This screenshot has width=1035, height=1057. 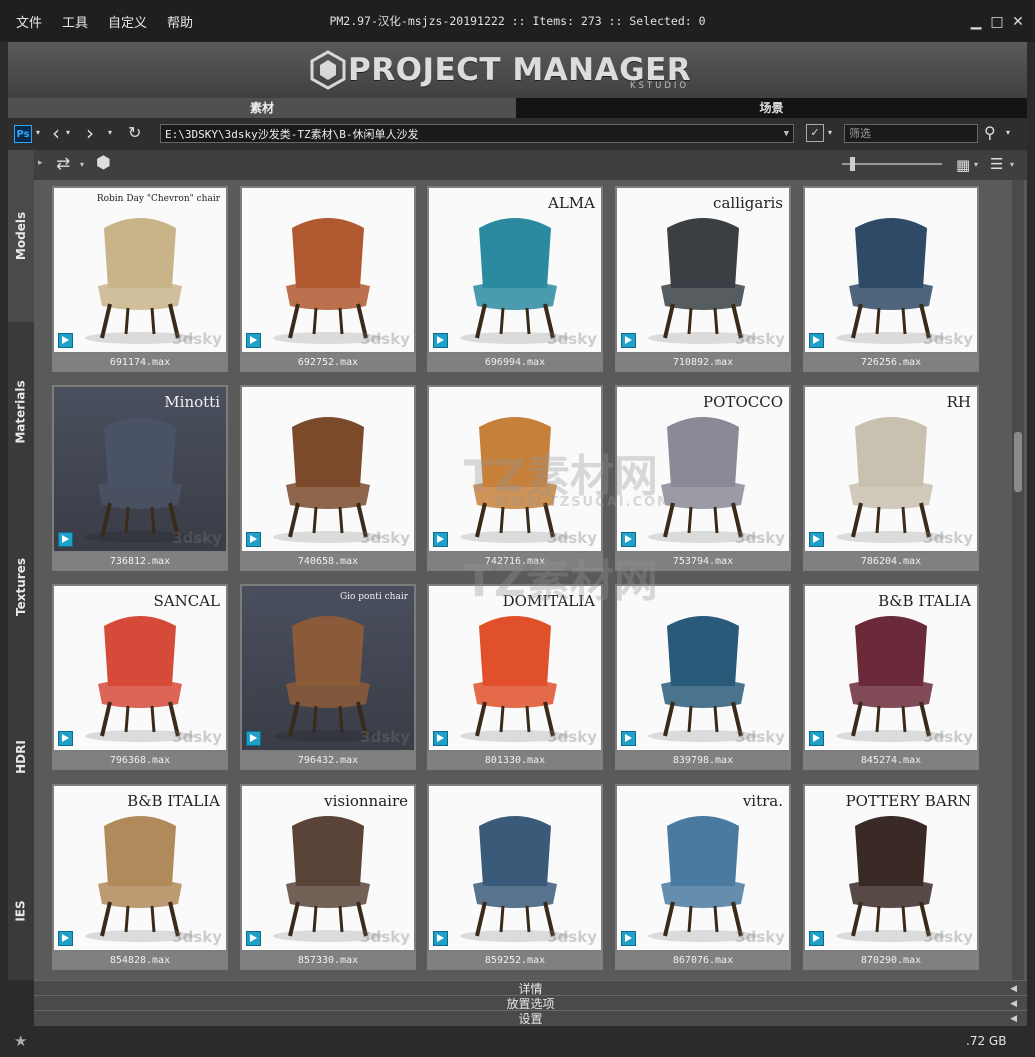 I want to click on sidebar-item-textures: Textures, so click(x=21, y=587).